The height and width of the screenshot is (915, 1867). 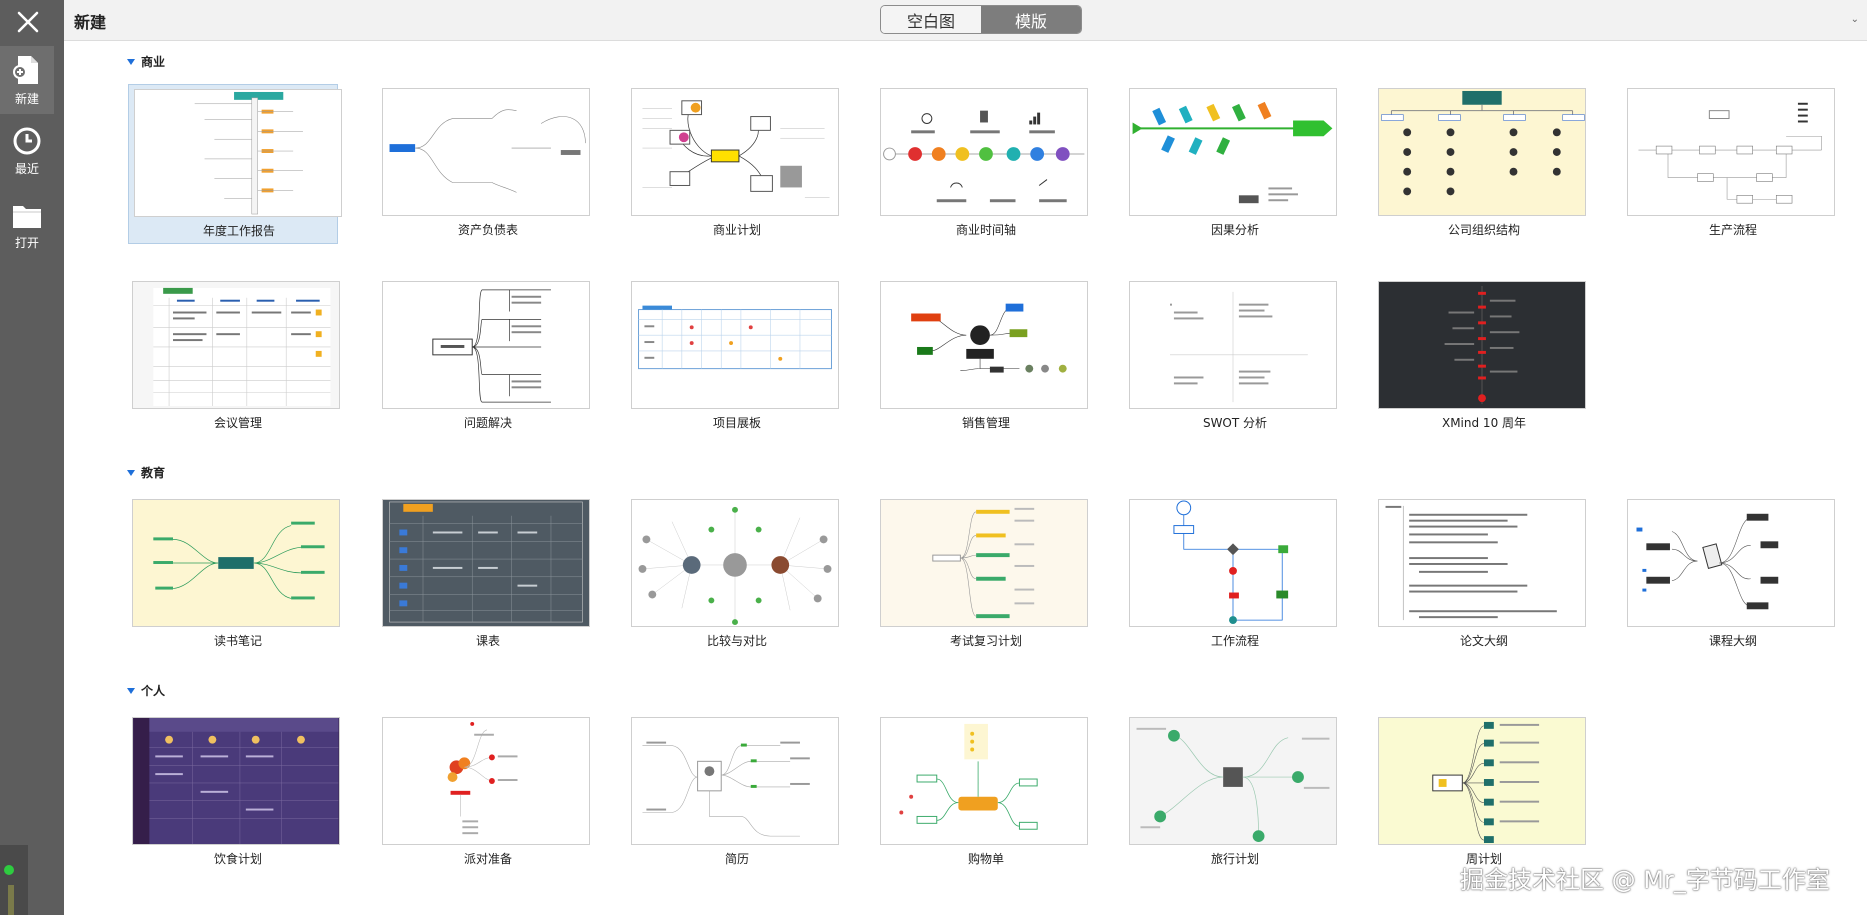 I want to click on template-card-business-timeline: 商业时间轴, so click(x=982, y=164).